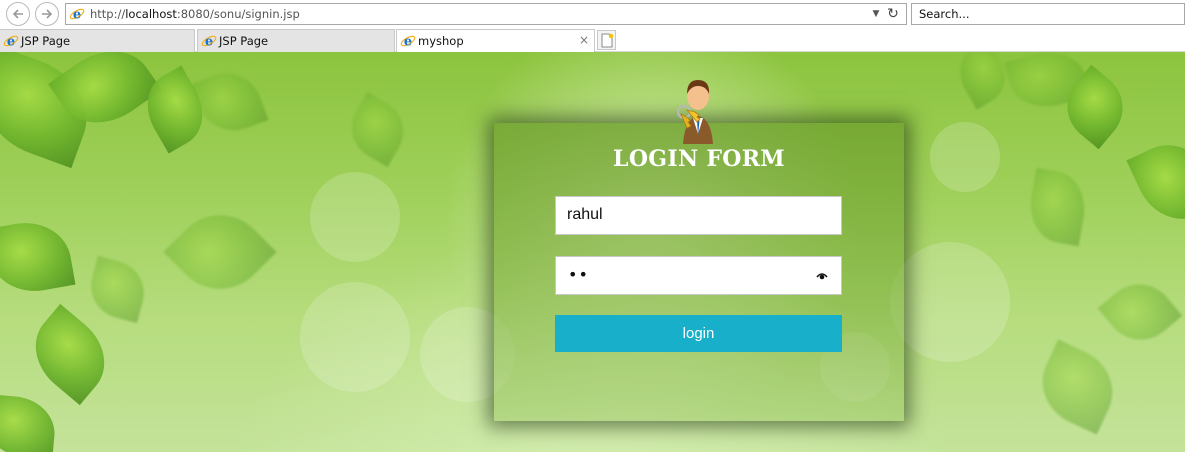 Image resolution: width=1185 pixels, height=452 pixels. What do you see at coordinates (698, 275) in the screenshot?
I see `password-field: ••` at bounding box center [698, 275].